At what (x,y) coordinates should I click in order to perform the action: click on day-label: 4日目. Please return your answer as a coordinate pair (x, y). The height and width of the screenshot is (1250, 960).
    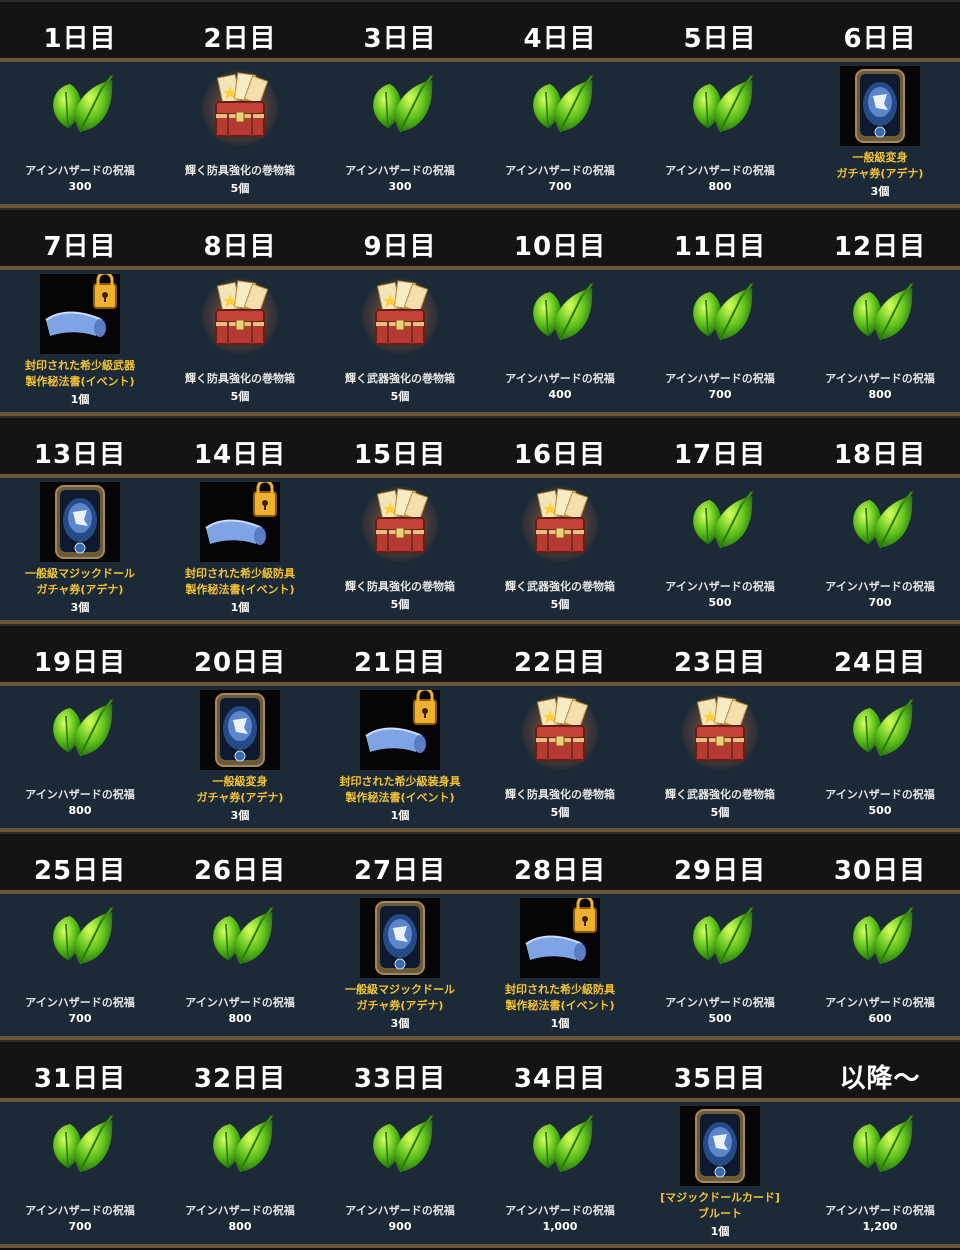
    Looking at the image, I should click on (560, 39).